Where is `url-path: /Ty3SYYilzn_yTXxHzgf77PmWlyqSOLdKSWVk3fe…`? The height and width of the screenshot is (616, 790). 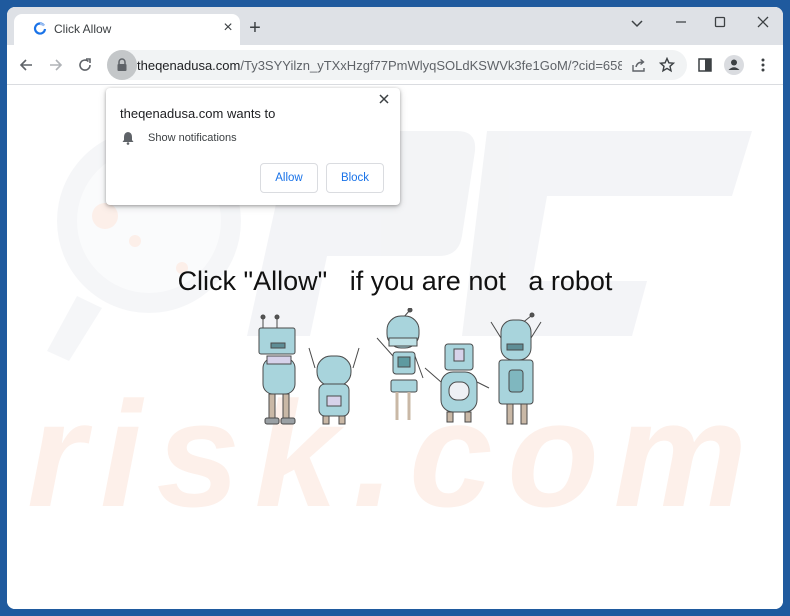
url-path: /Ty3SYYilzn_yTXxHzgf77PmWlyqSOLdKSWVk3fe… is located at coordinates (431, 65).